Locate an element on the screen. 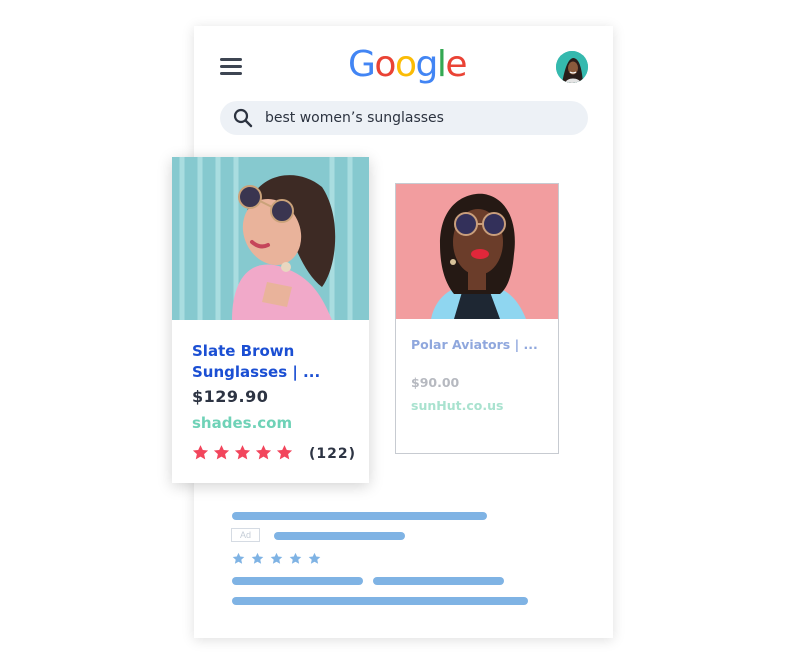  review-count: (122) is located at coordinates (333, 454).